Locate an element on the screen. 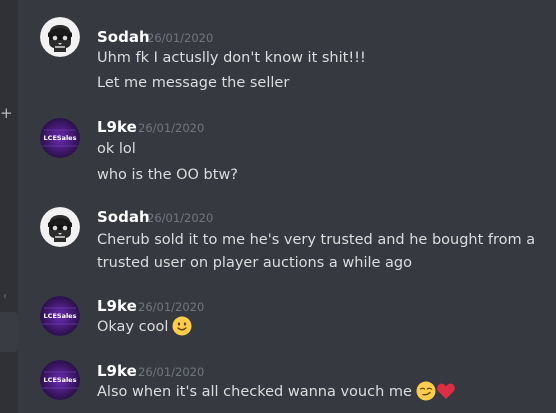 This screenshot has width=556, height=413. message-text: ok lol is located at coordinates (116, 149).